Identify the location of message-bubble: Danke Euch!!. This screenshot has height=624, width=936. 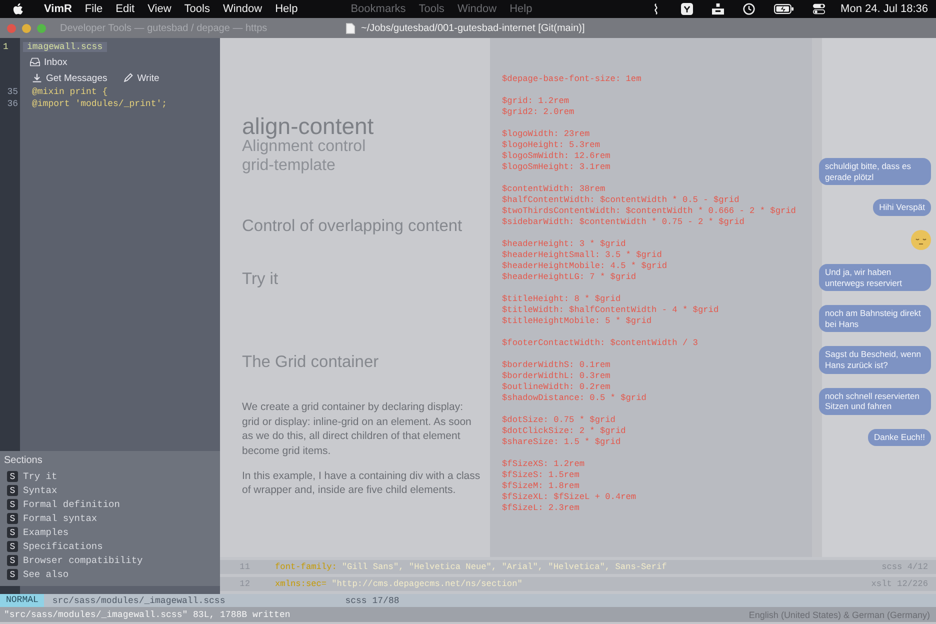
(899, 437).